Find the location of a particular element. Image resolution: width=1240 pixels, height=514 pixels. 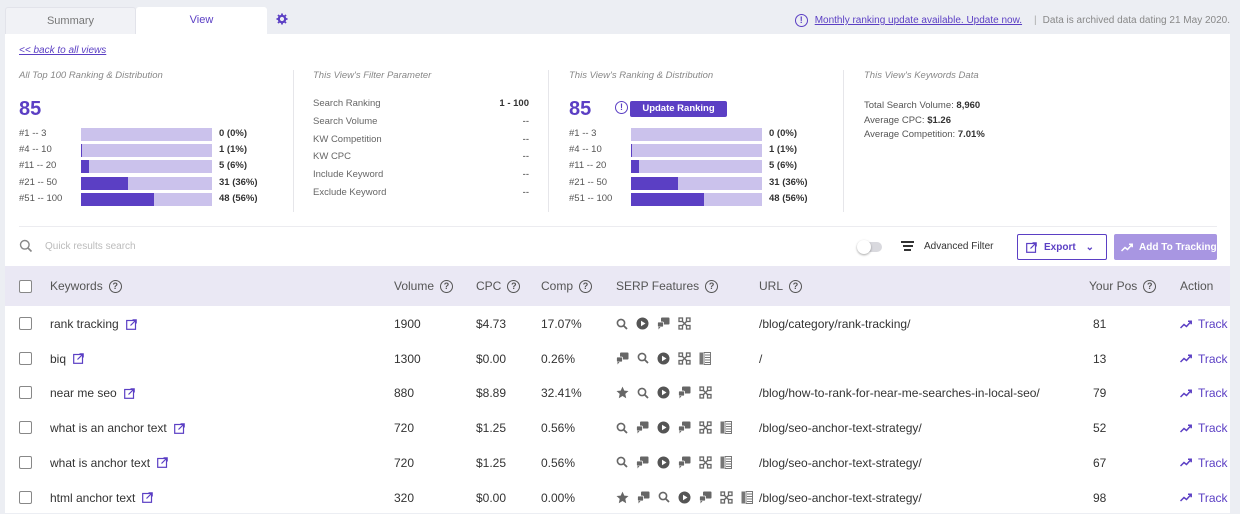

pos-cell: 13 is located at coordinates (1099, 359).